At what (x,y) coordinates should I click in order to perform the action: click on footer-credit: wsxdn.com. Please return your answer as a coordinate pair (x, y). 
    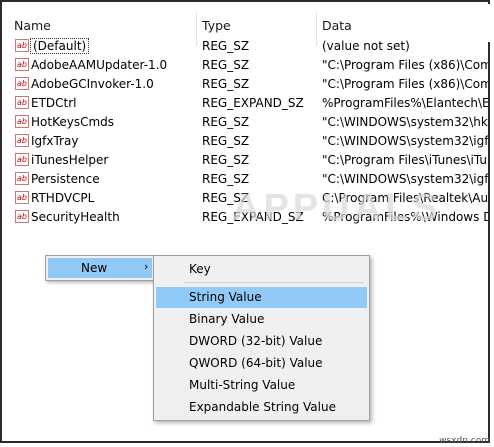
    Looking at the image, I should click on (464, 441).